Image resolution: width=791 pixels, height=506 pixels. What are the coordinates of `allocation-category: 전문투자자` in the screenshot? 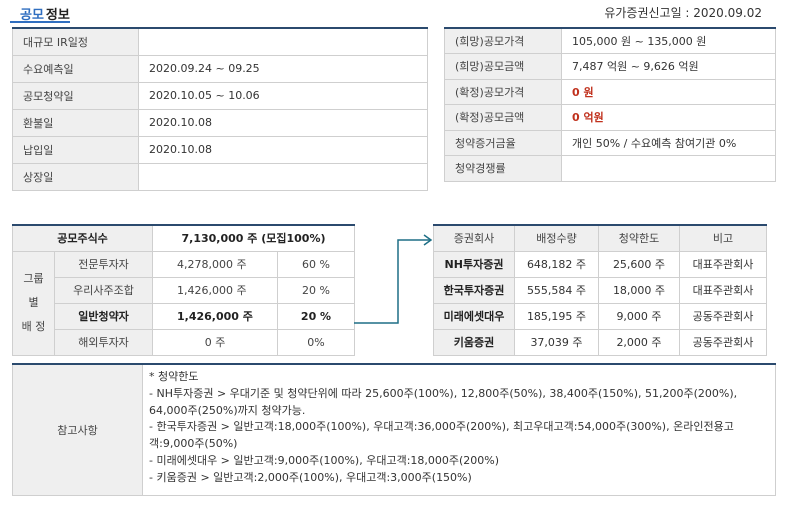 It's located at (103, 264).